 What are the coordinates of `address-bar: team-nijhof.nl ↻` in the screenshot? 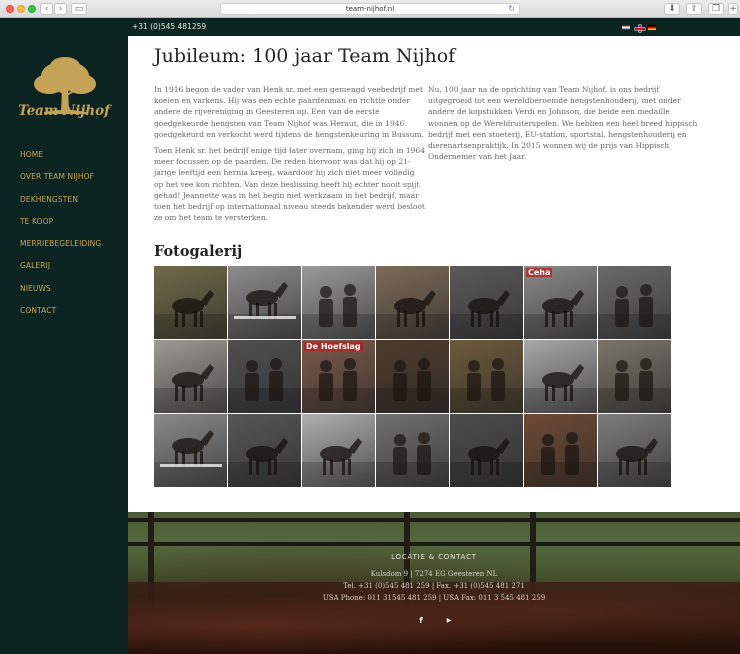 It's located at (370, 9).